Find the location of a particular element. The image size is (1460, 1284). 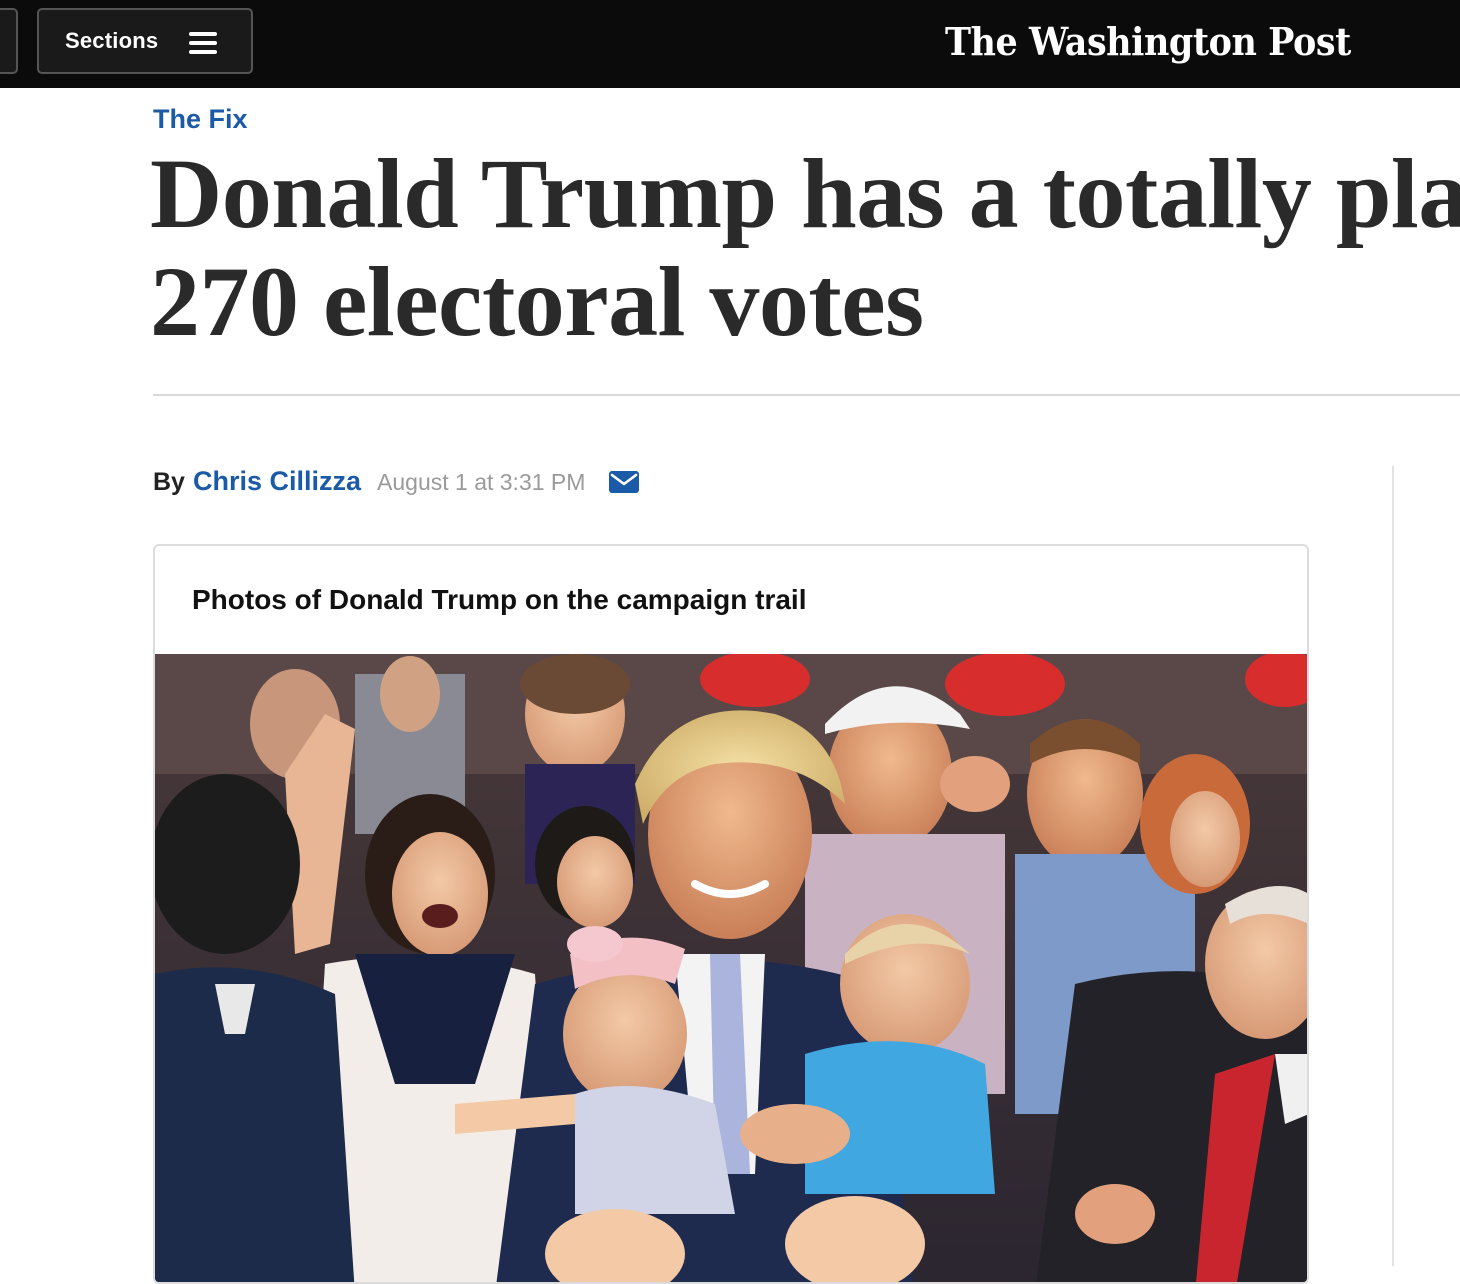

washington-post-logo: The Washington Post is located at coordinates (1148, 42).